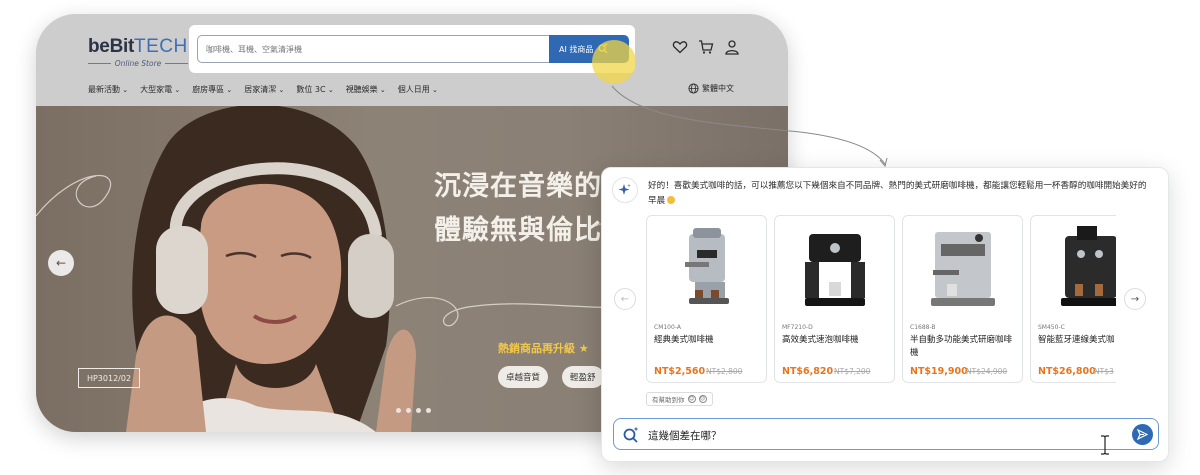 This screenshot has width=1200, height=475. Describe the element at coordinates (680, 371) in the screenshot. I see `product-price: NT$2,560` at that location.